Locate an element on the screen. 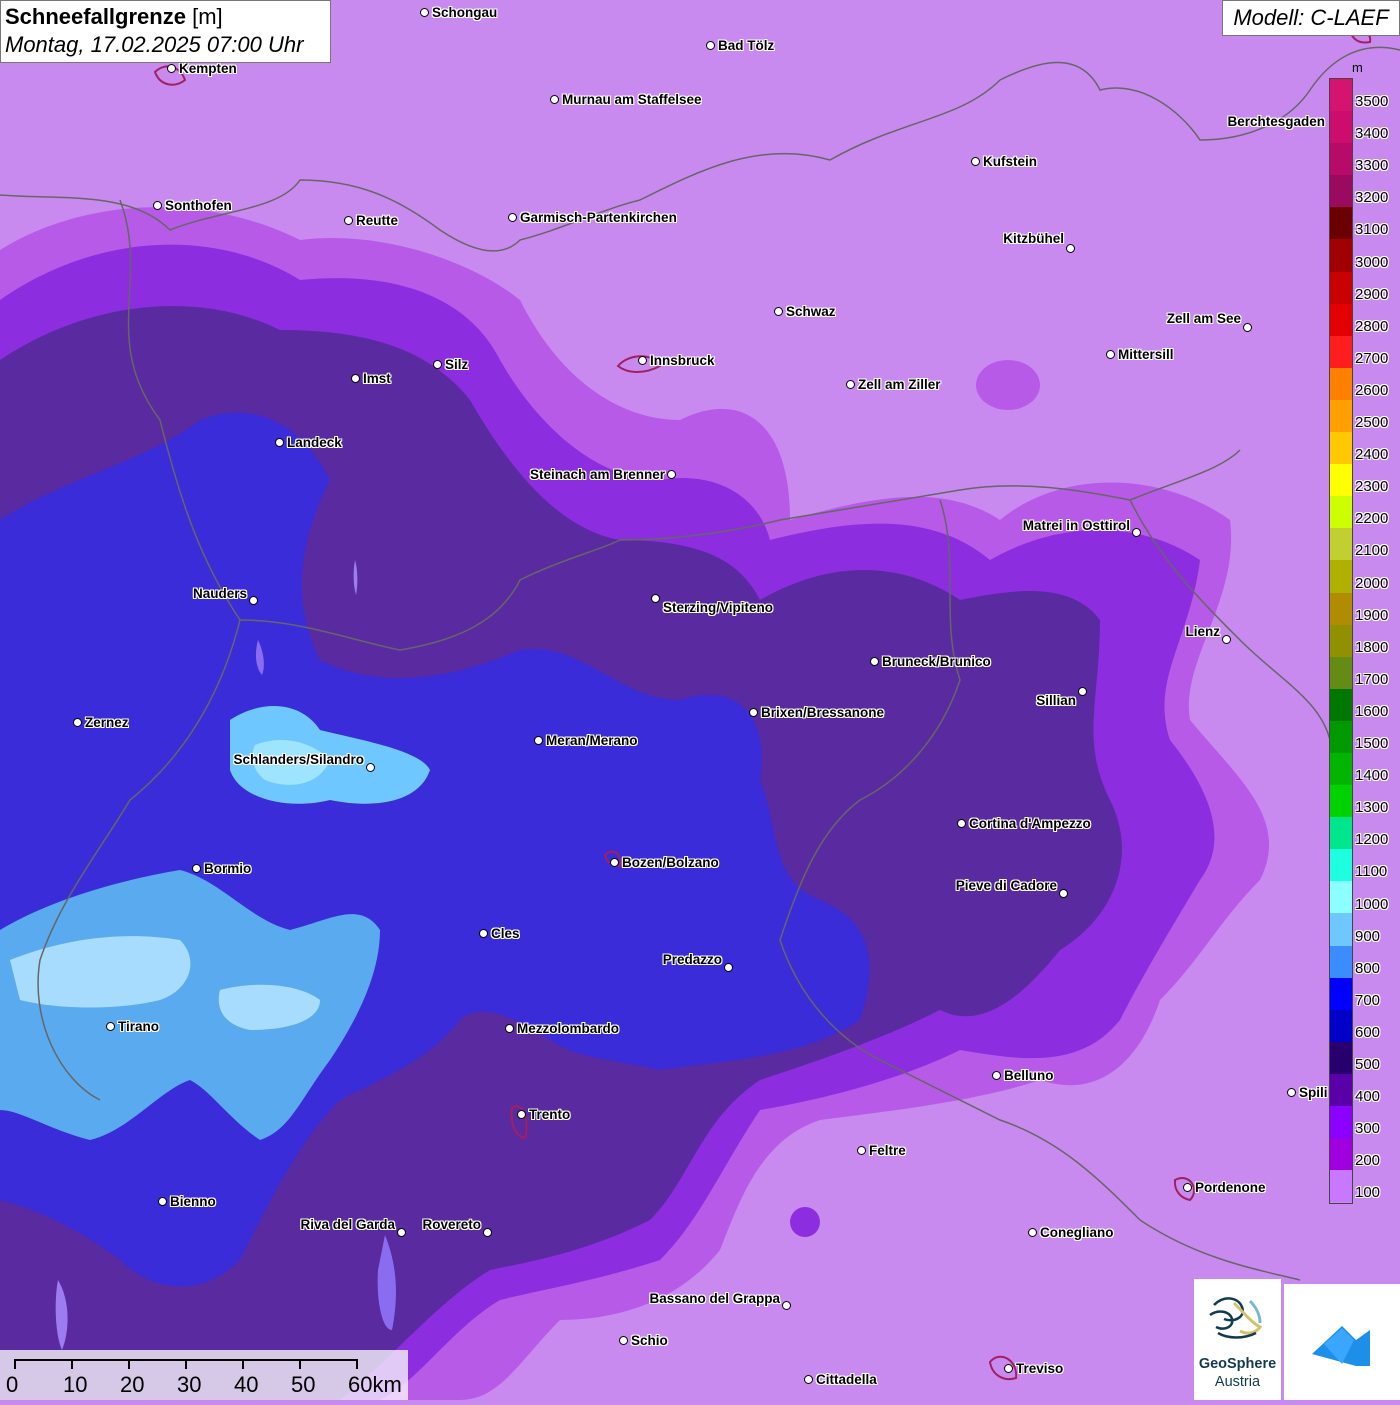 This screenshot has height=1405, width=1400. app-logo is located at coordinates (1342, 1342).